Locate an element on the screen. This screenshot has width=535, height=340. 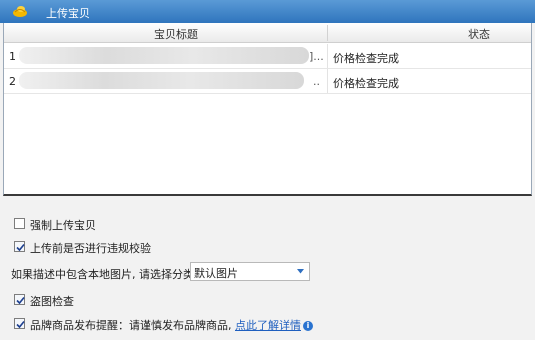
brand-reminder-text: 品牌商品发布提醒：请谨慎发布品牌商品, 点此了解详情 i is located at coordinates (171, 325).